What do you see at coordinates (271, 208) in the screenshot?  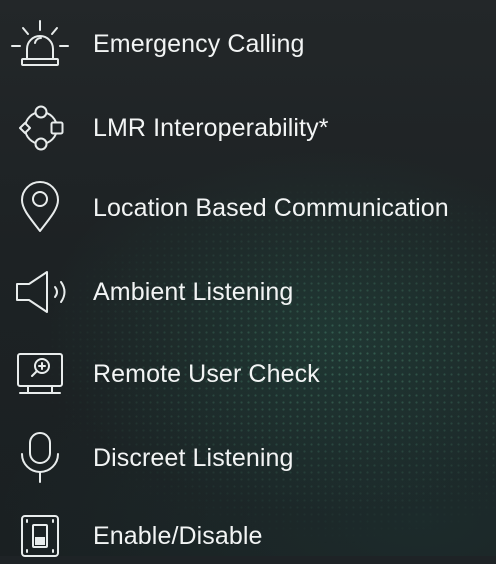 I see `feature-label: Location Based Communication` at bounding box center [271, 208].